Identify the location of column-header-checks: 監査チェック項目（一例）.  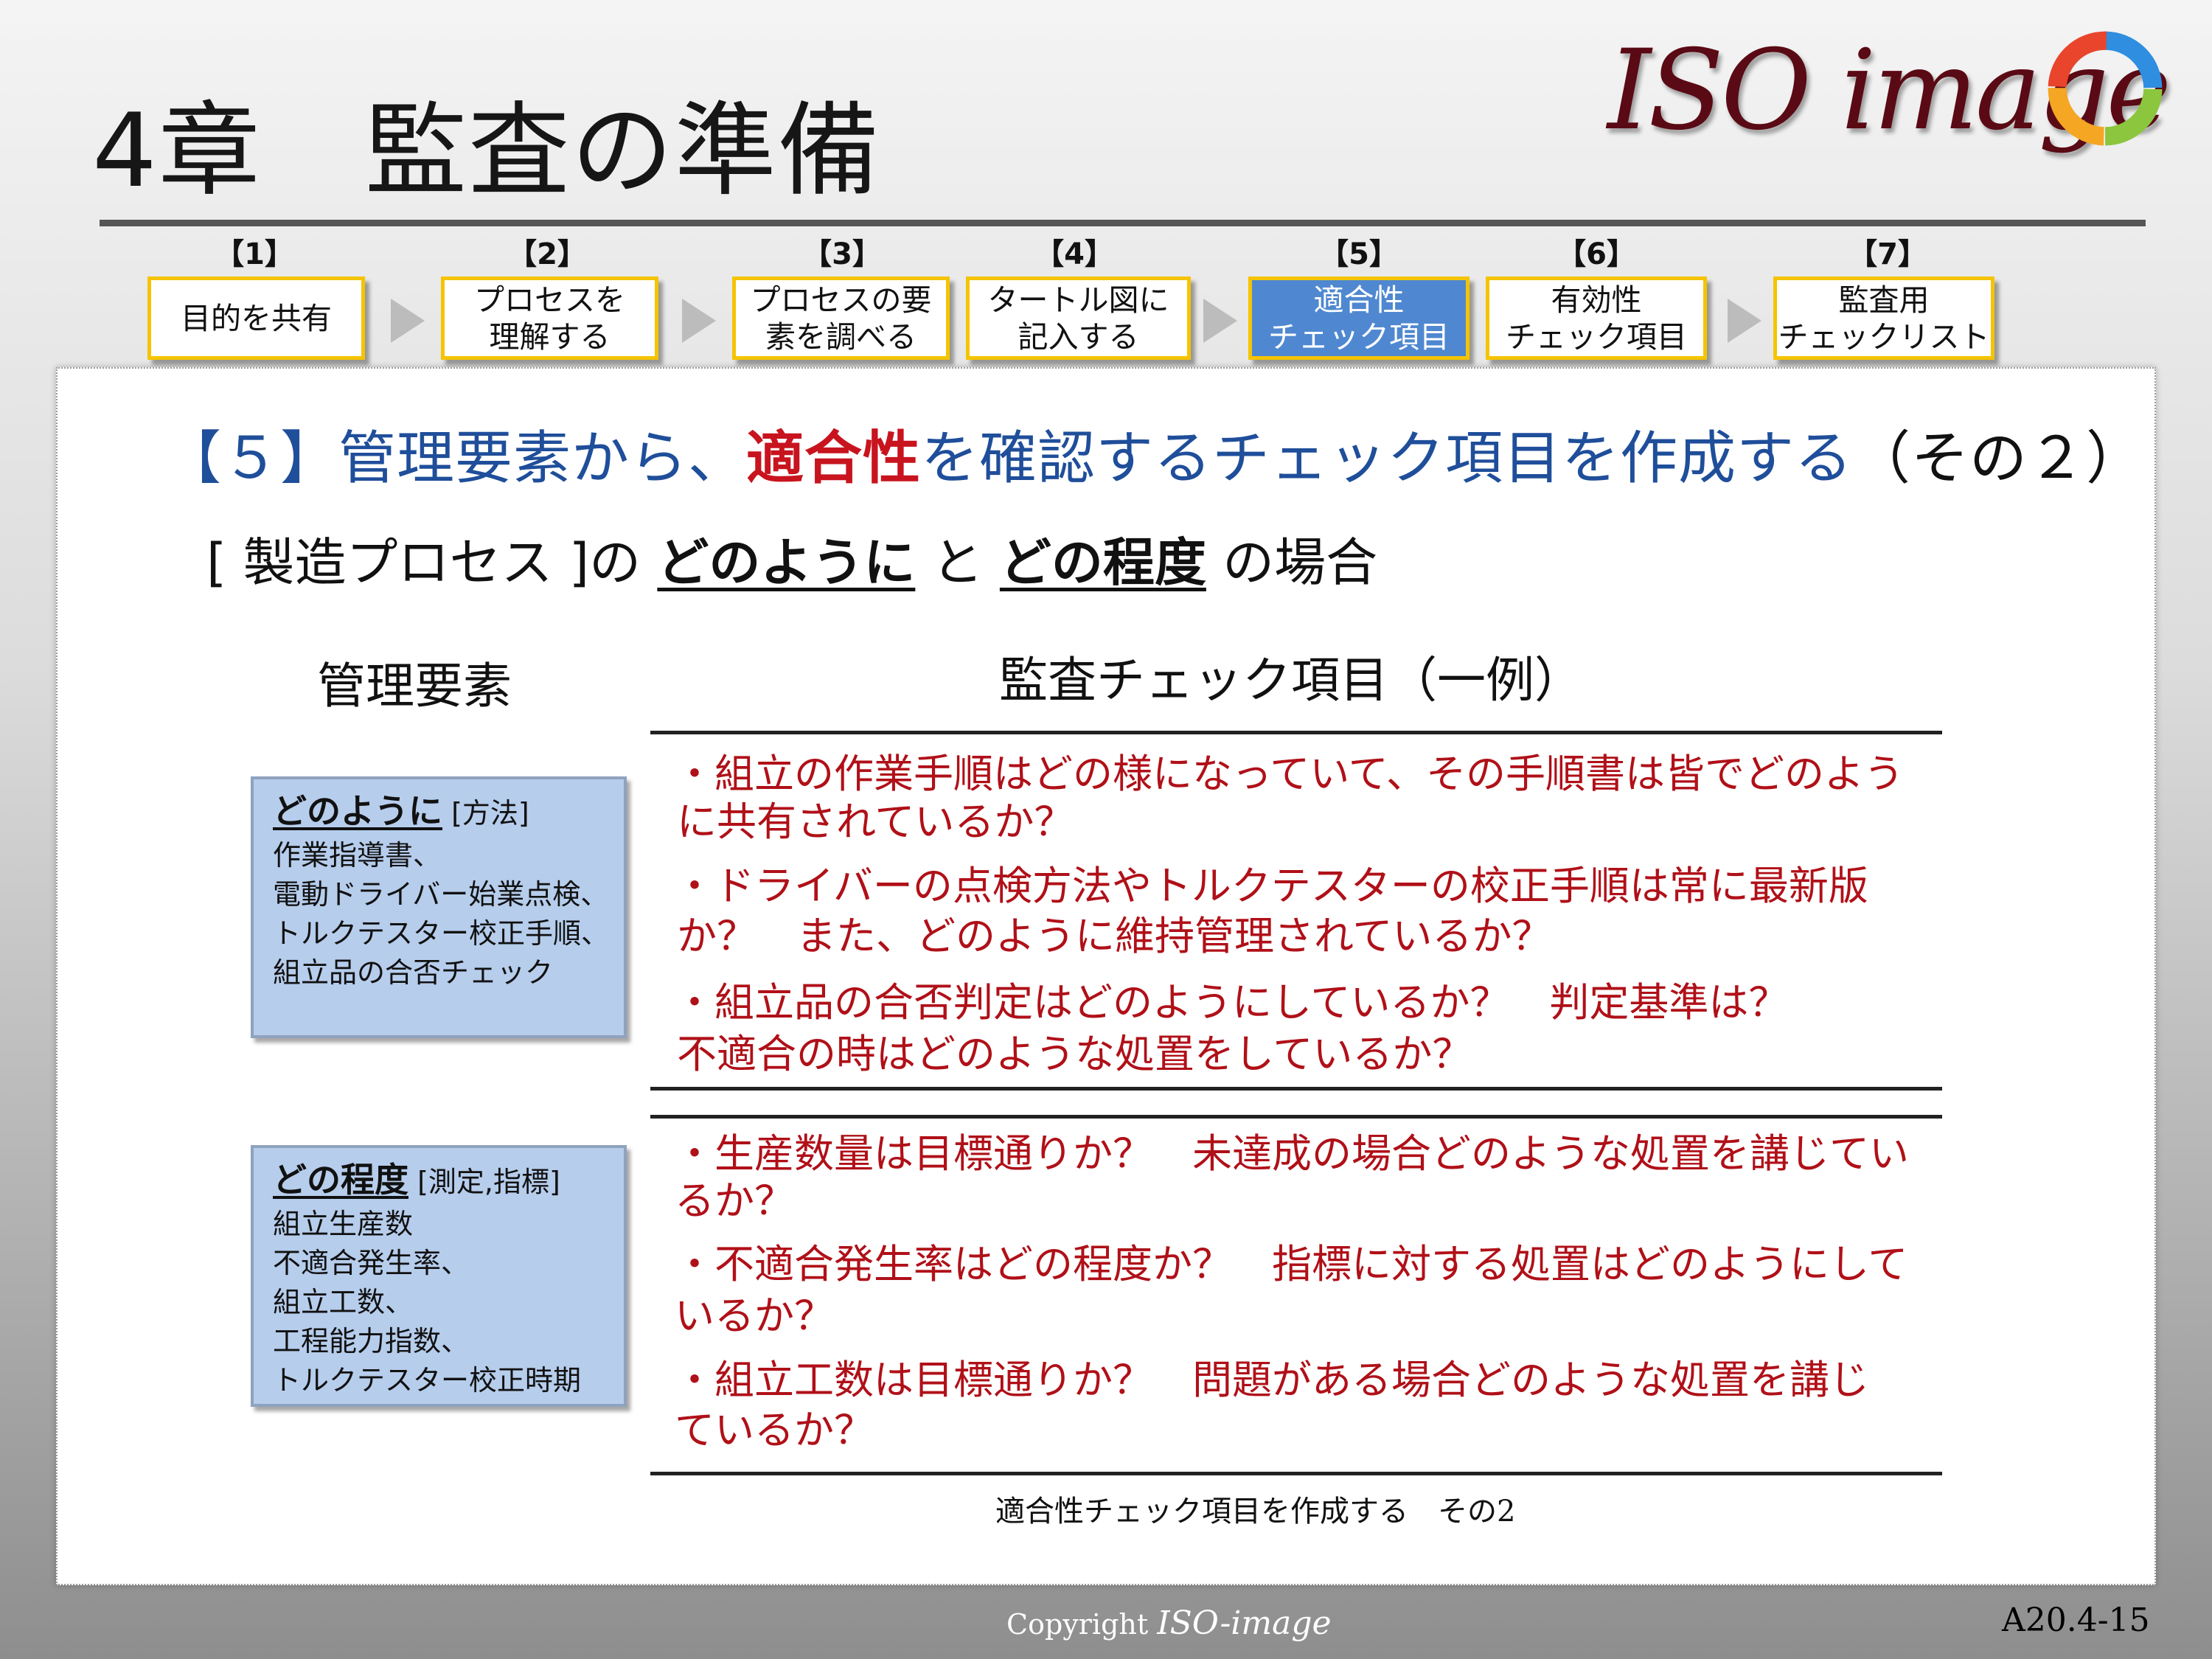
(1291, 680).